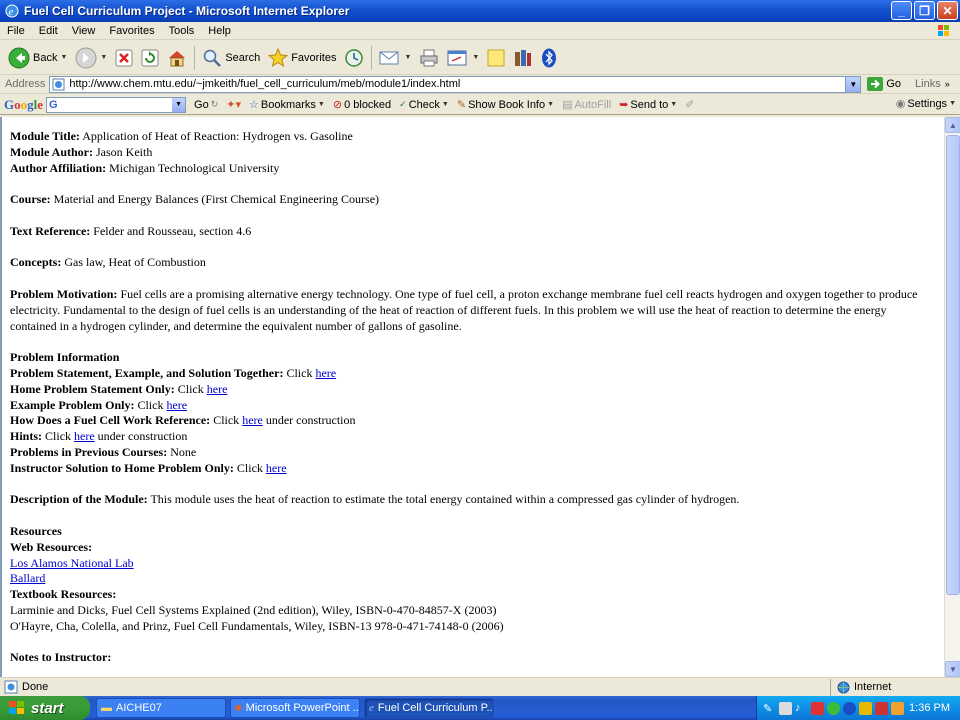  I want to click on security-icon, so click(817, 708).